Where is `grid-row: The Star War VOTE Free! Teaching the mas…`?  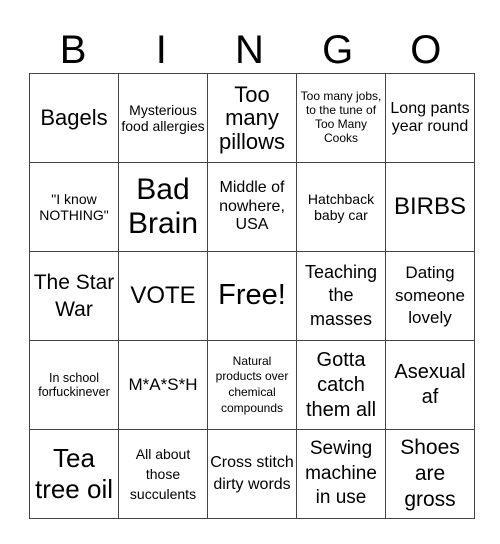 grid-row: The Star War VOTE Free! Teaching the mas… is located at coordinates (252, 296).